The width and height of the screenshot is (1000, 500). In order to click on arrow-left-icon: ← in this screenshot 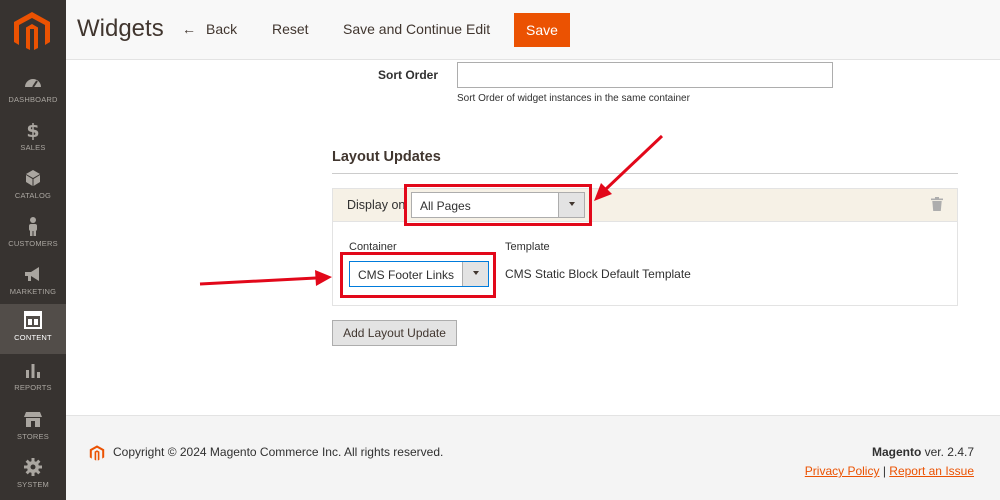, I will do `click(189, 29)`.